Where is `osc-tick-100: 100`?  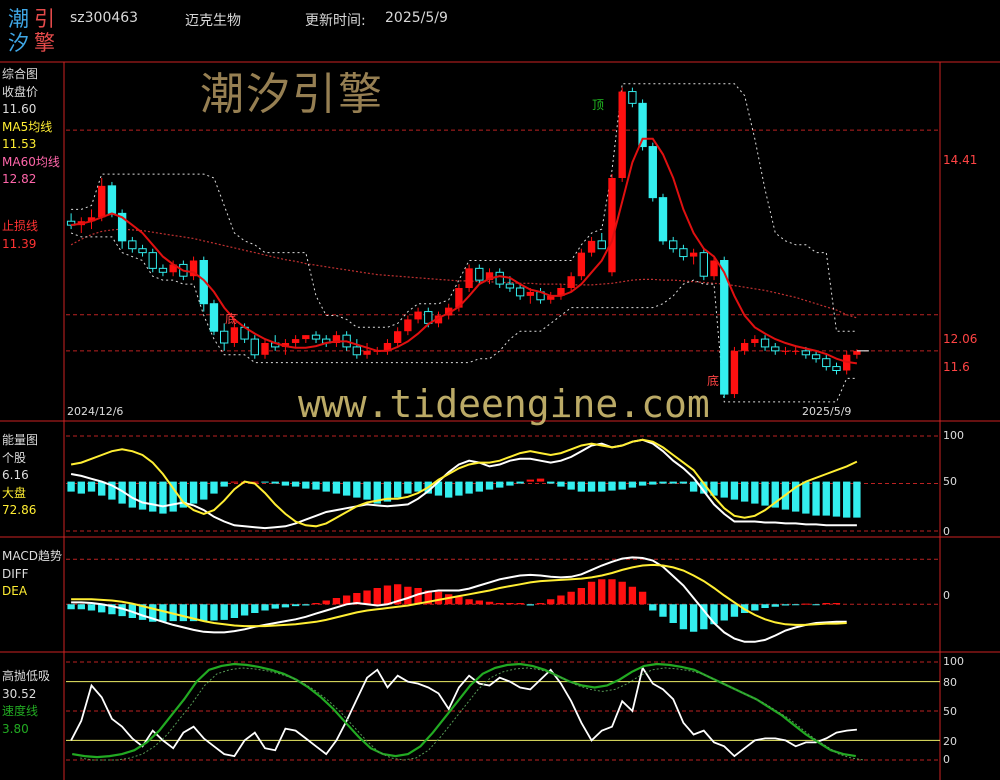
osc-tick-100: 100 is located at coordinates (953, 661).